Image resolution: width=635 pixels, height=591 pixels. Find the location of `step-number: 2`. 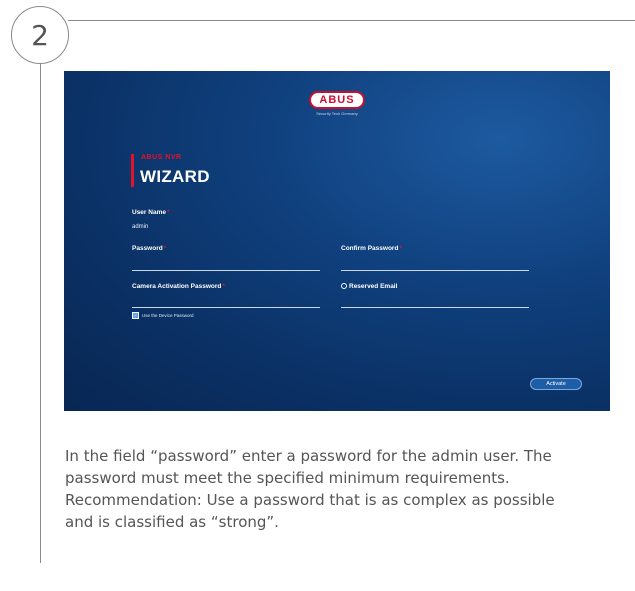

step-number: 2 is located at coordinates (40, 35).